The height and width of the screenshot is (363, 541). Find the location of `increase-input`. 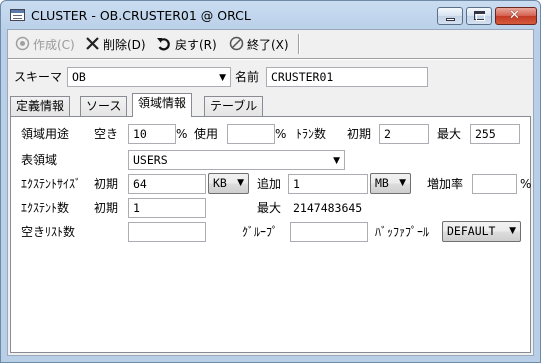

increase-input is located at coordinates (494, 184).